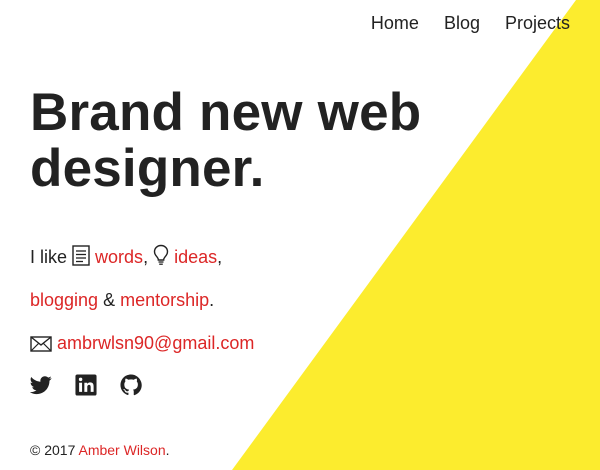 The width and height of the screenshot is (600, 470). What do you see at coordinates (41, 346) in the screenshot?
I see `envelope-icon` at bounding box center [41, 346].